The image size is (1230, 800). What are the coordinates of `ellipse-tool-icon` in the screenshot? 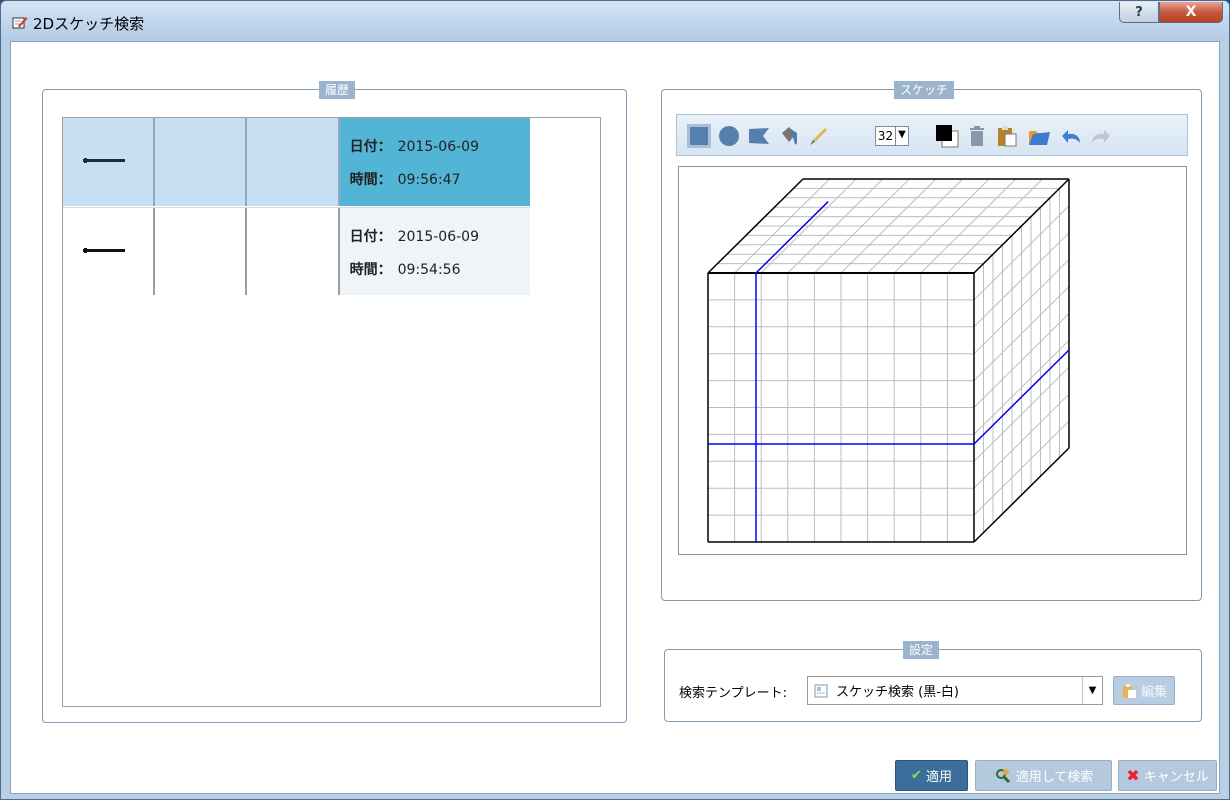 It's located at (729, 136).